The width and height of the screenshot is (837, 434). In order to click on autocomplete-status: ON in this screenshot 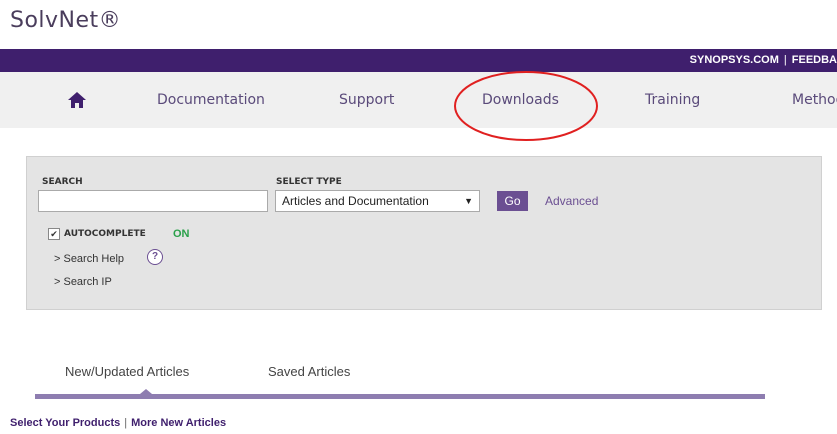, I will do `click(181, 234)`.